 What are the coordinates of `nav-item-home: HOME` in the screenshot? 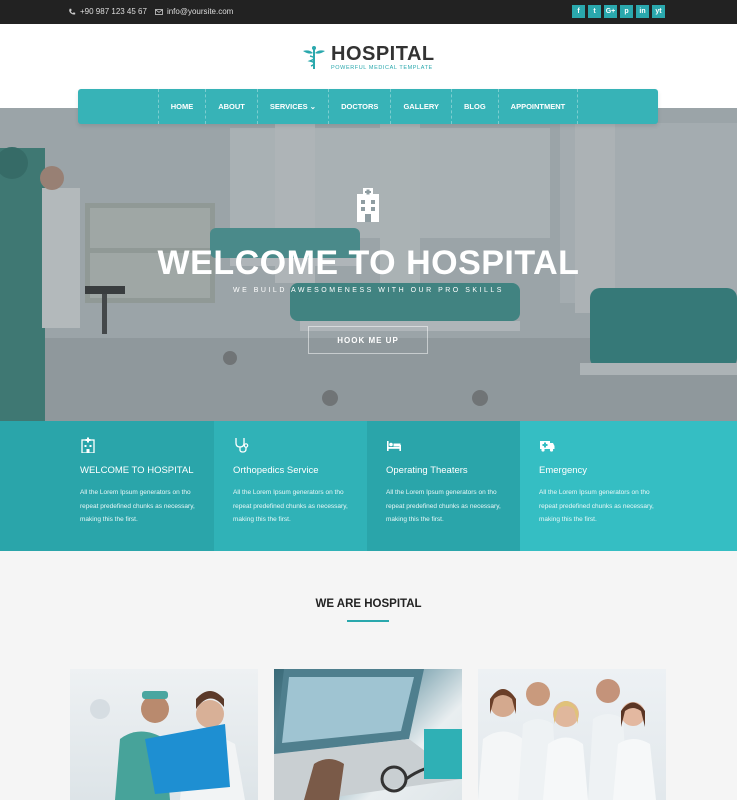 It's located at (181, 106).